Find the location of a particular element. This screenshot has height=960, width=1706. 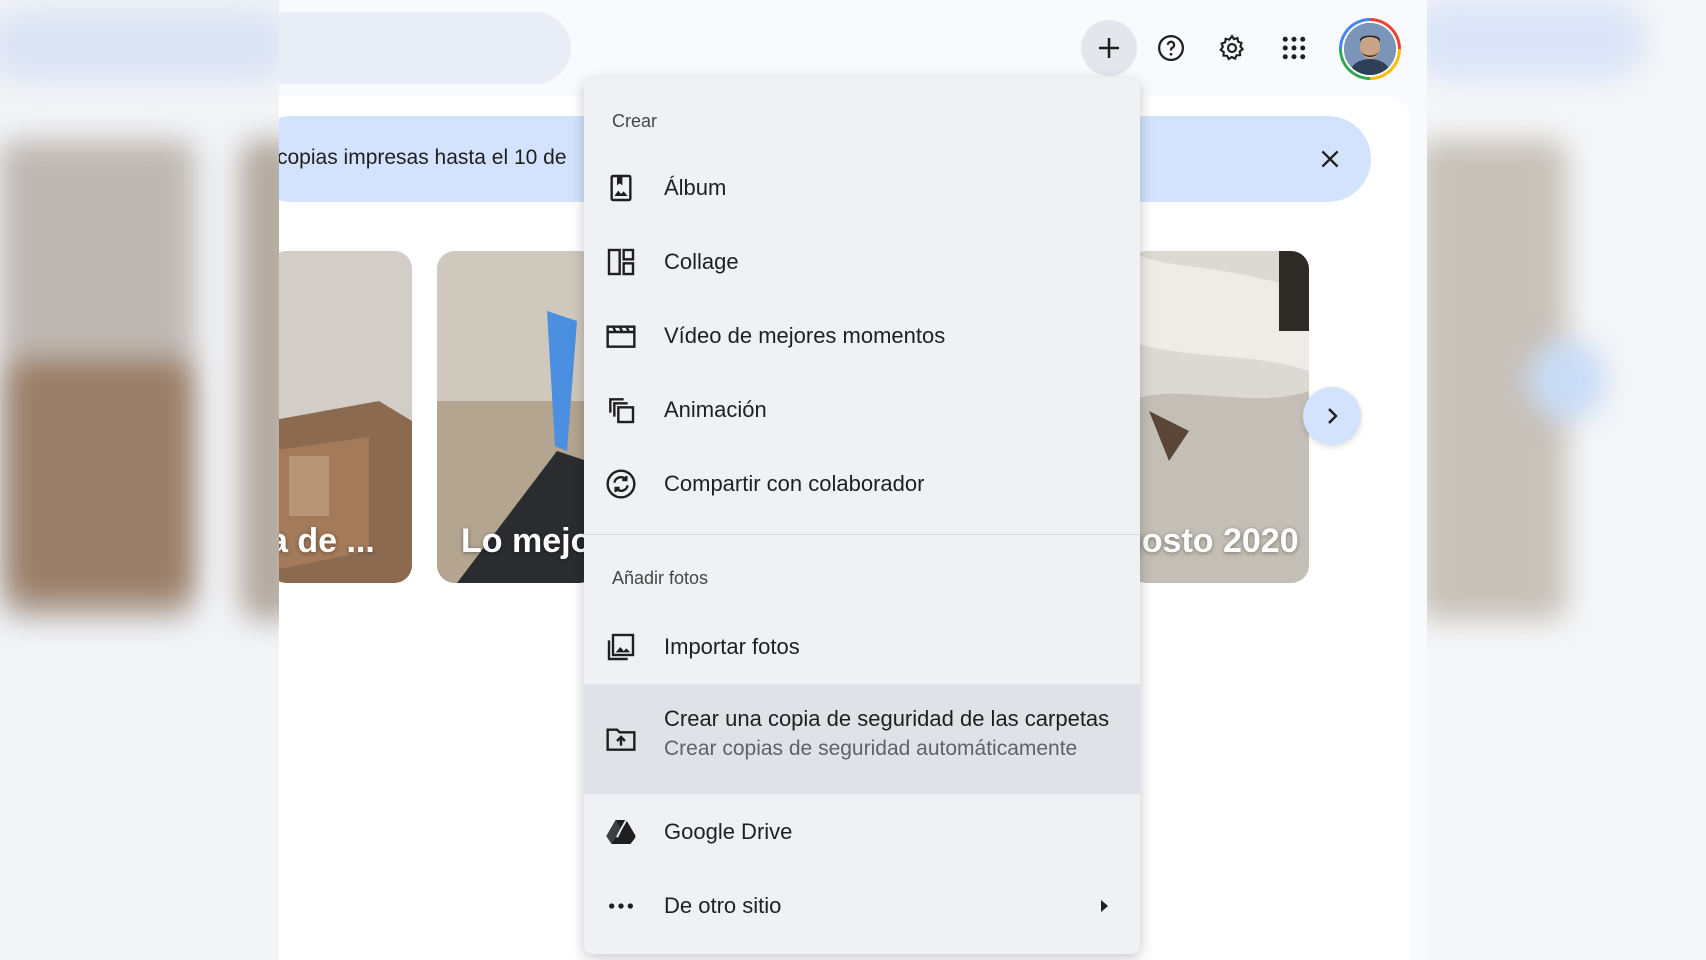

plus-icon is located at coordinates (1109, 48).